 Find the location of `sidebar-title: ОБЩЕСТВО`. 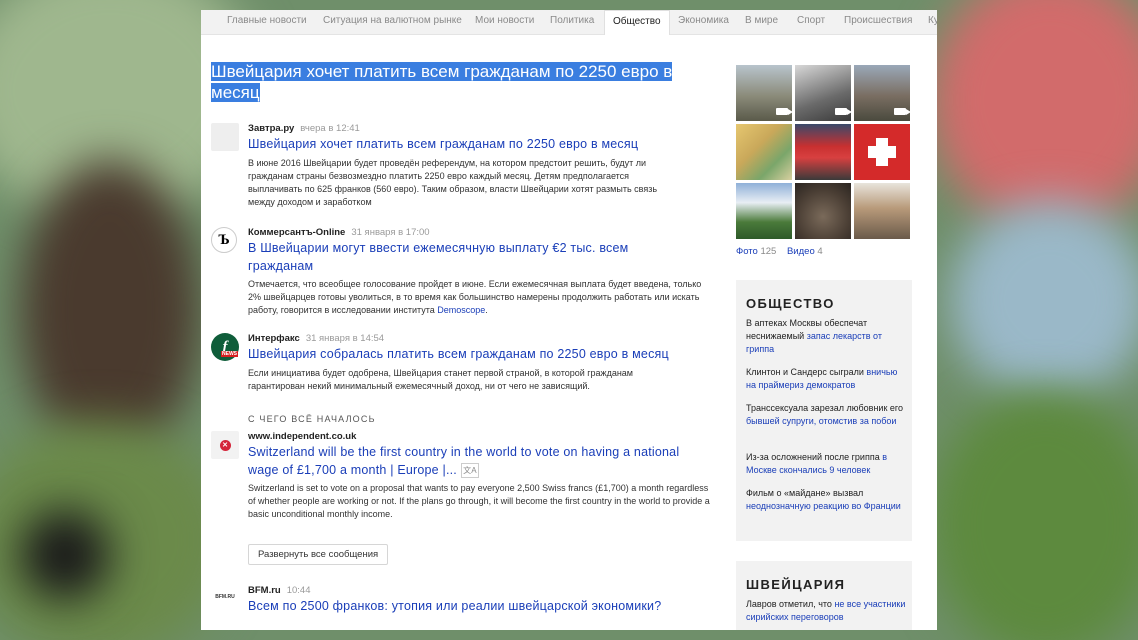

sidebar-title: ОБЩЕСТВО is located at coordinates (790, 303).